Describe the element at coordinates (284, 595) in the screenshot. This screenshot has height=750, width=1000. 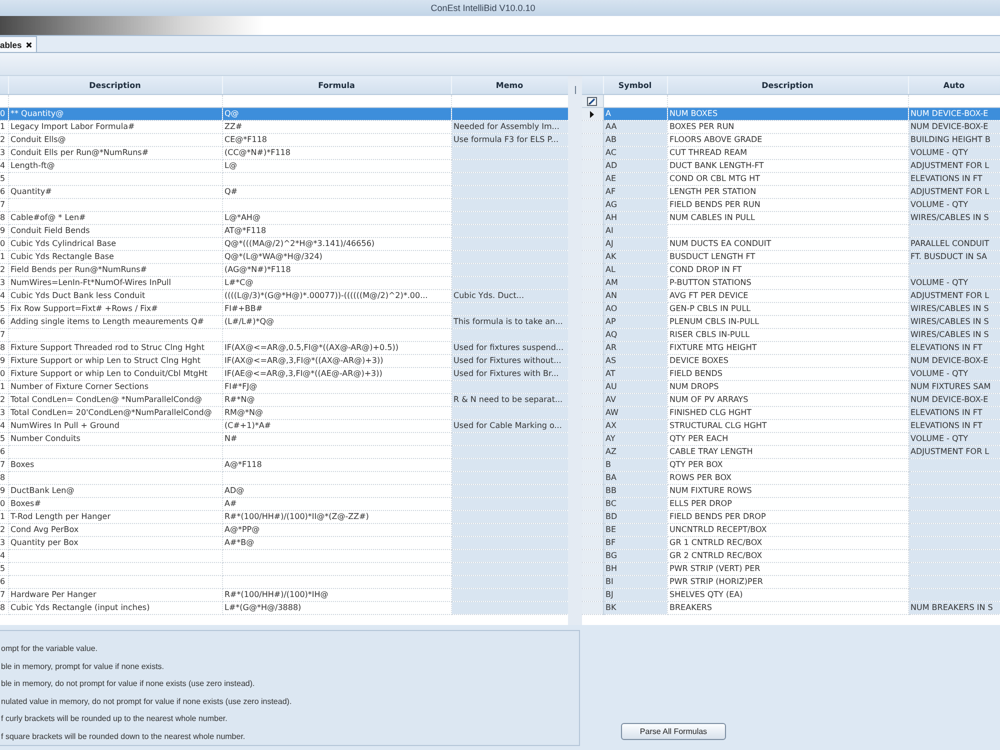
I see `table-row: 7 Hardware Per Hanger R#*(100/HH#)/(100)*IH@` at that location.